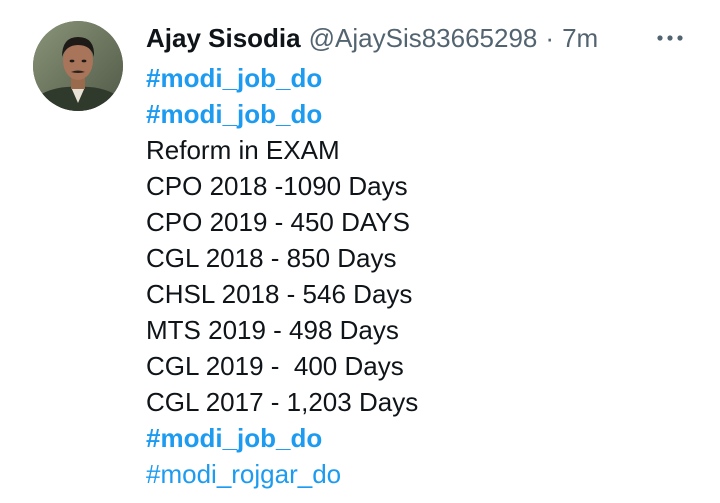  Describe the element at coordinates (426, 222) in the screenshot. I see `tweet-line: CPO 2019 - 450 DAYS` at that location.